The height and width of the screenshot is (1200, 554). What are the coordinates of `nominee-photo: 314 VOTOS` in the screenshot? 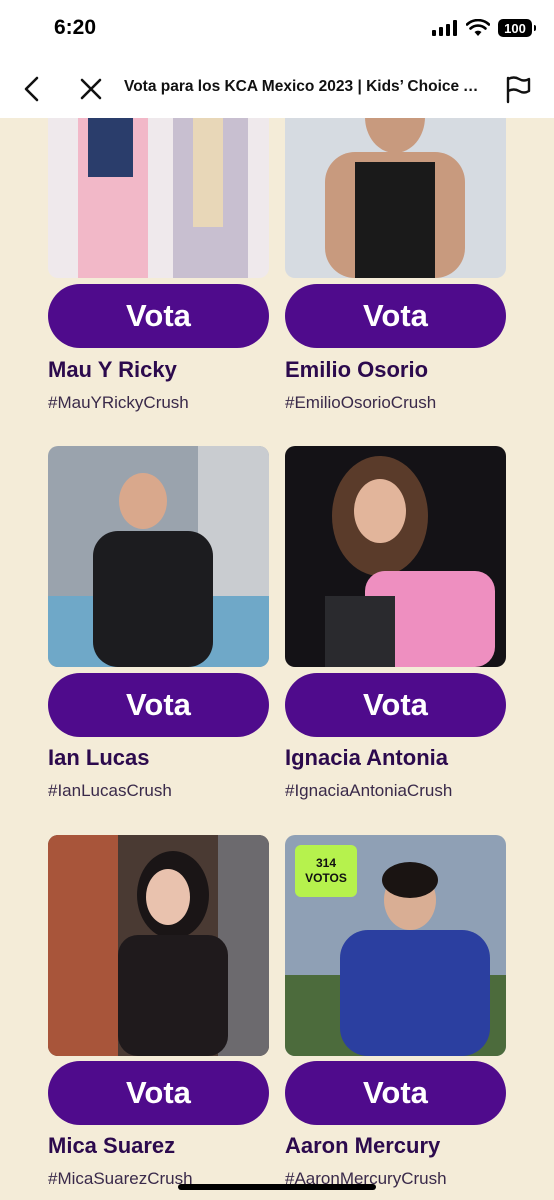 It's located at (395, 945).